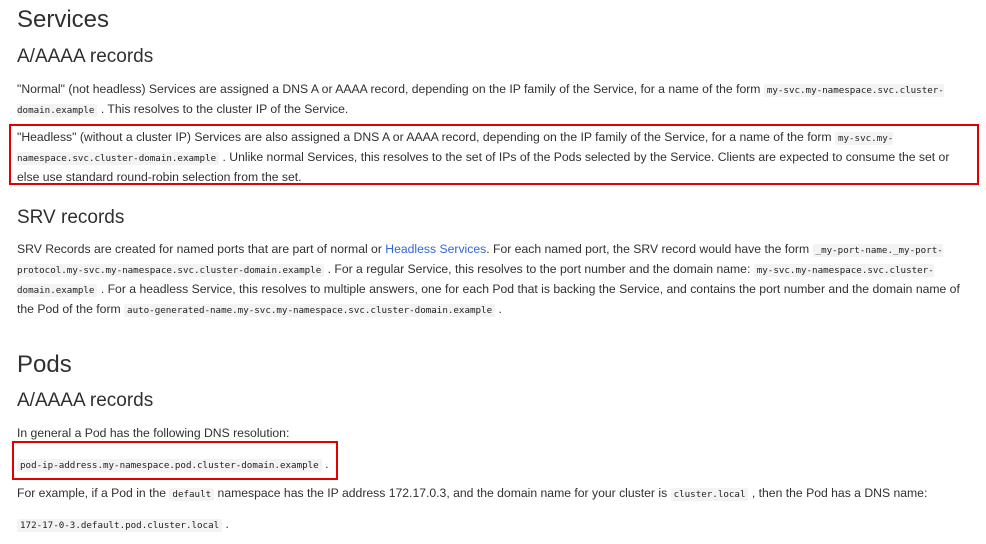 Image resolution: width=986 pixels, height=544 pixels. What do you see at coordinates (93, 493) in the screenshot?
I see `example-text-1: For example, if a Pod in the` at bounding box center [93, 493].